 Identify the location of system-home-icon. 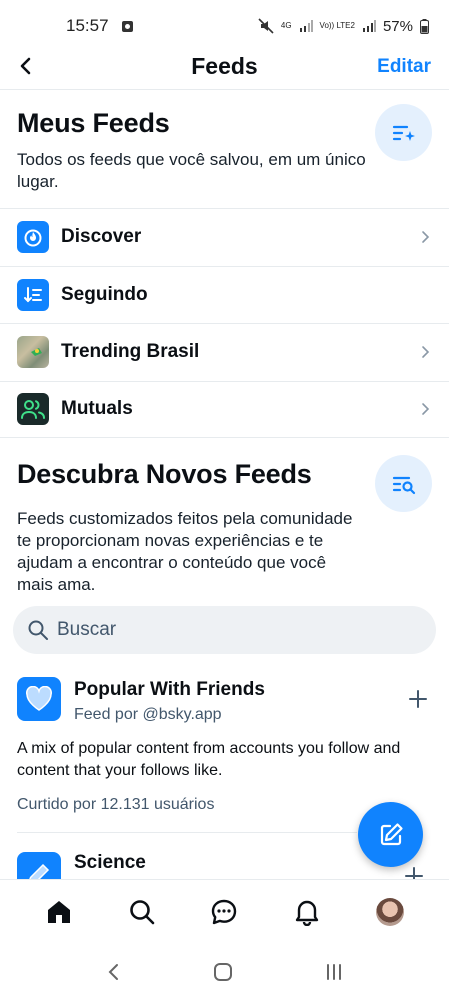
(223, 972).